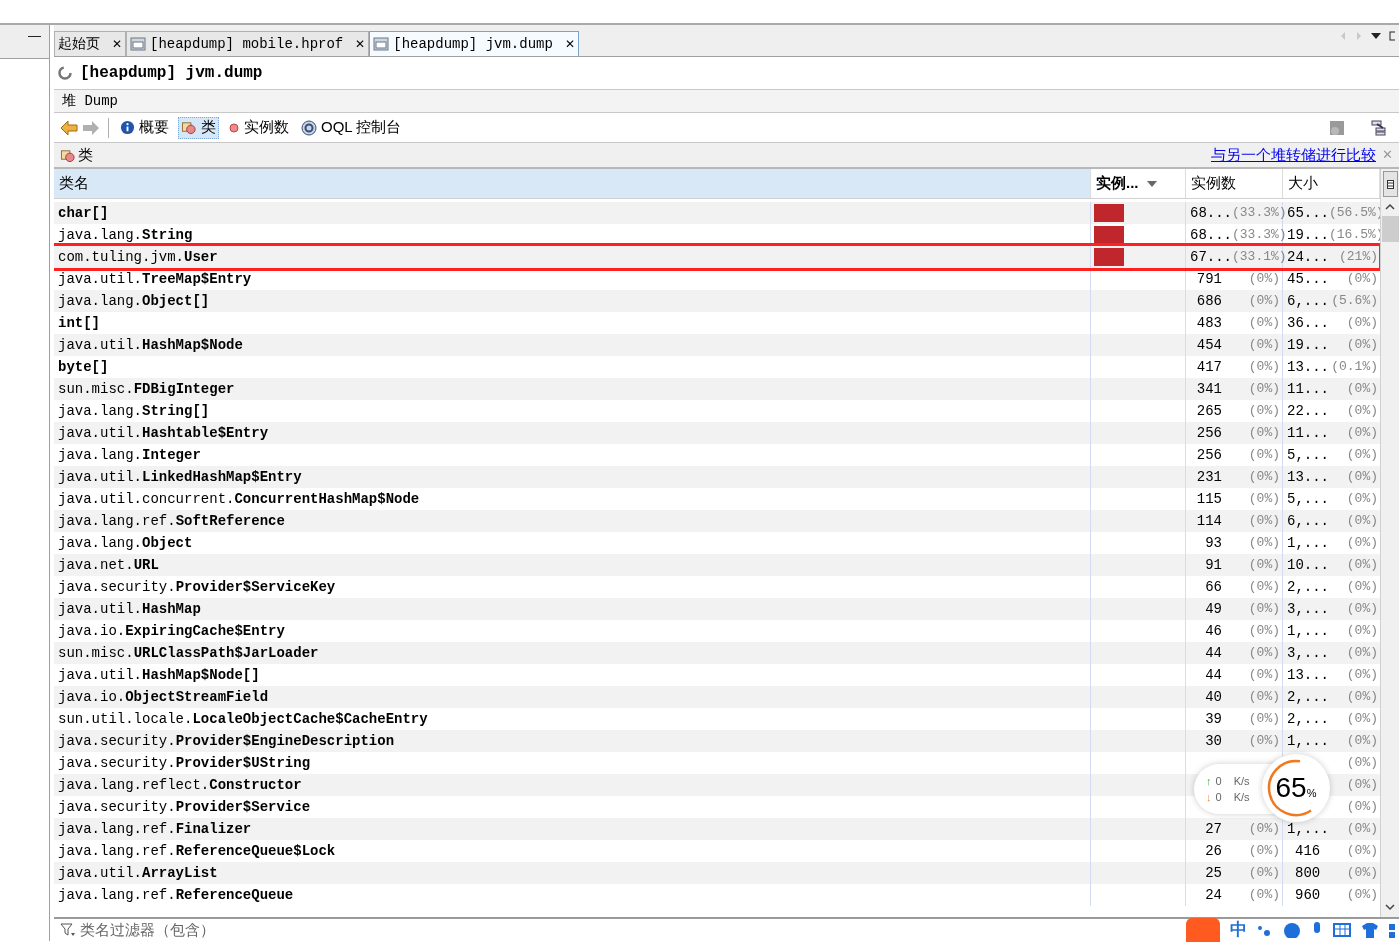  I want to click on upload-arrow-icon: ↑, so click(1209, 780).